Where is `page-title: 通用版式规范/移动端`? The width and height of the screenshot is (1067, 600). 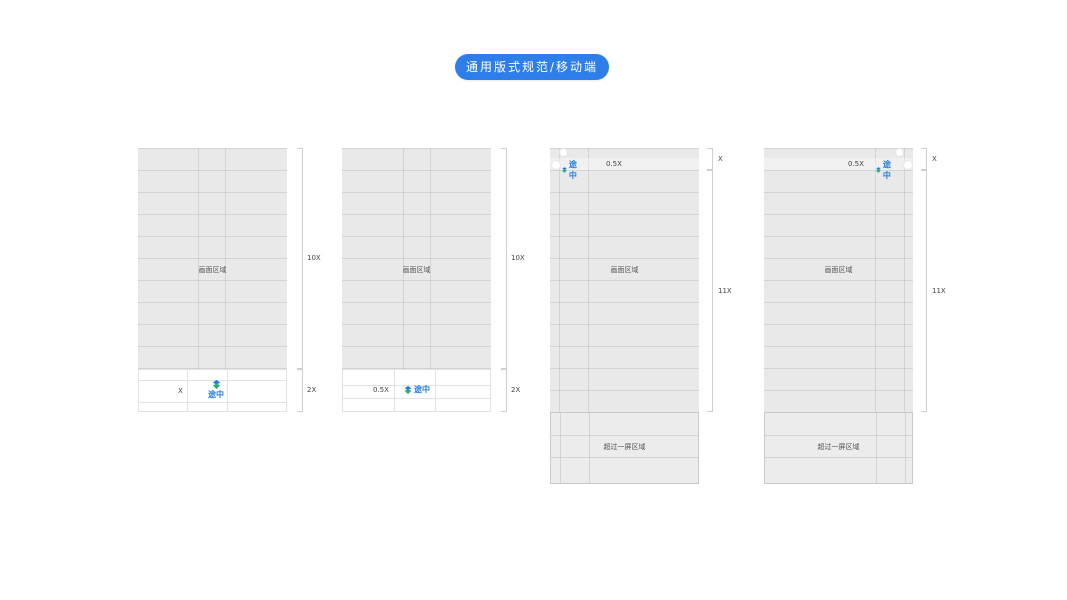 page-title: 通用版式规范/移动端 is located at coordinates (532, 67).